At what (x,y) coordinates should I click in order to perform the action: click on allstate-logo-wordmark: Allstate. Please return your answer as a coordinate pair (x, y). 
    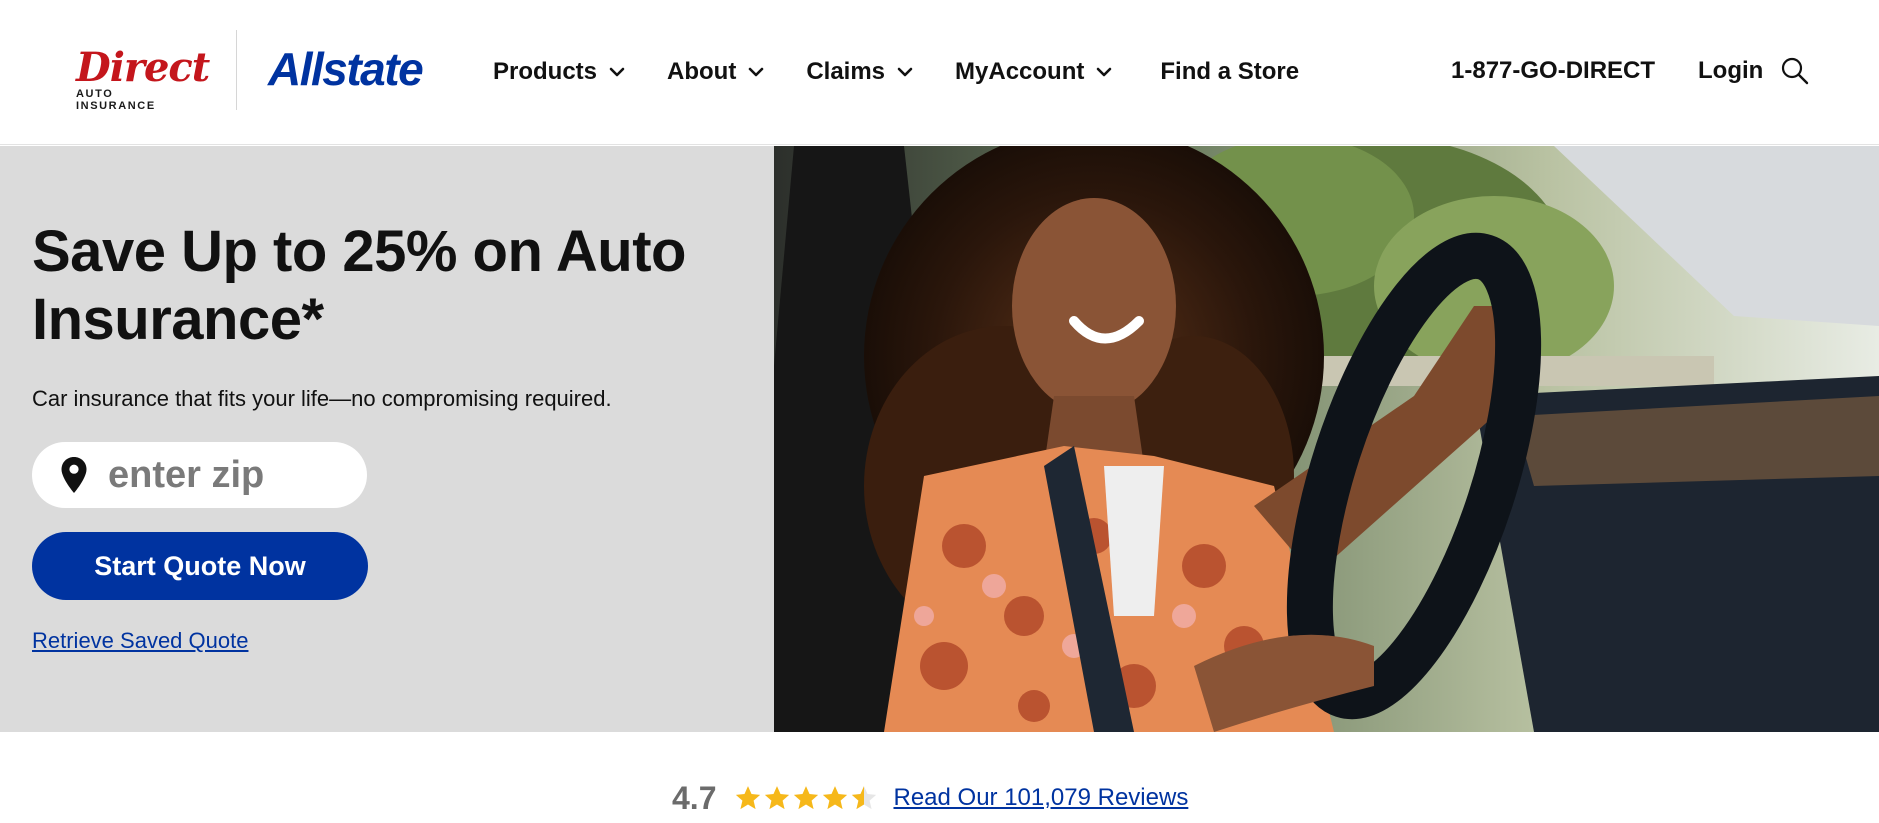
    Looking at the image, I should click on (346, 69).